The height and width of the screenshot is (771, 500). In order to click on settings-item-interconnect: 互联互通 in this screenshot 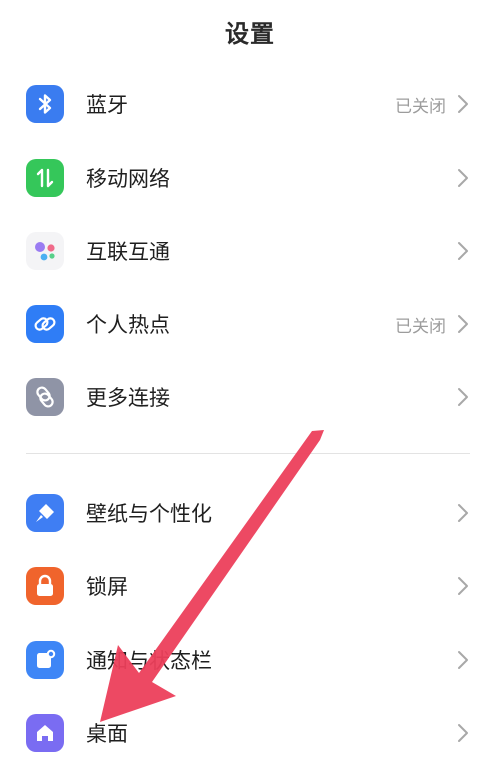, I will do `click(250, 251)`.